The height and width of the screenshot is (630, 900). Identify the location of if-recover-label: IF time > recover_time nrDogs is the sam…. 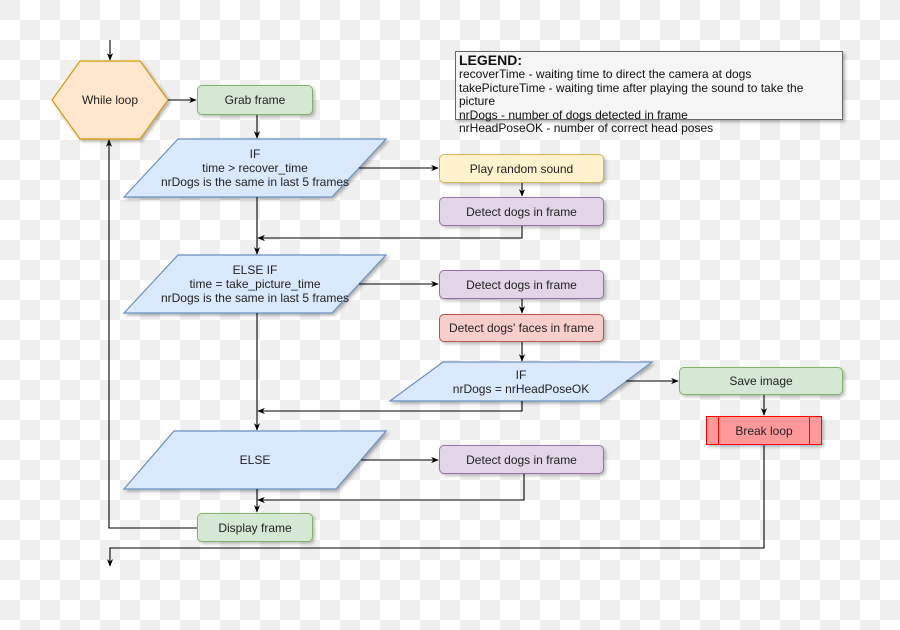
(255, 168).